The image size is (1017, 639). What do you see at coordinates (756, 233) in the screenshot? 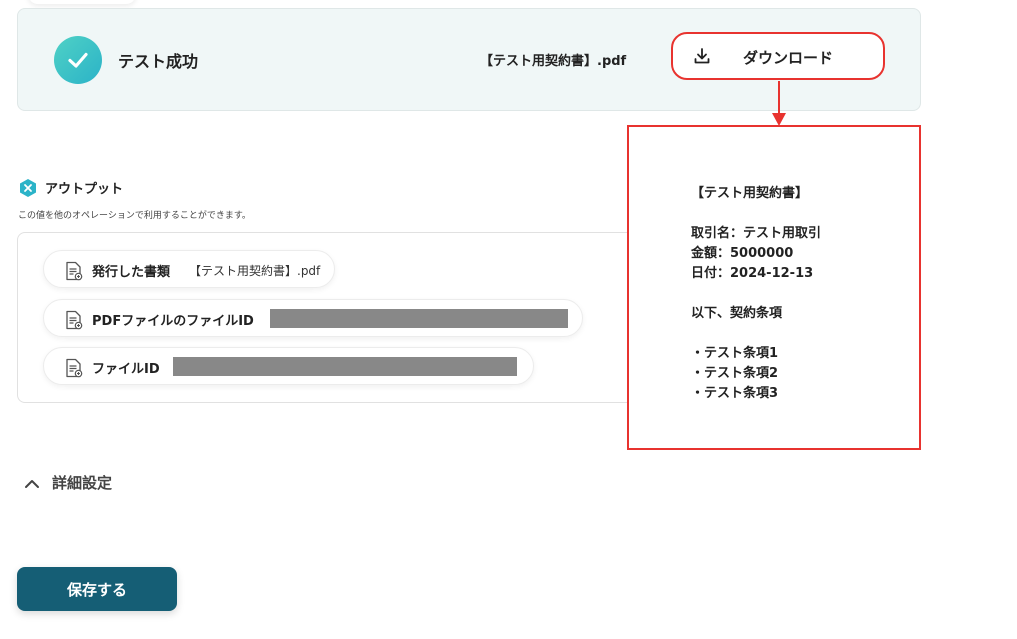
I see `preview-line: 取引名：テスト用取引` at bounding box center [756, 233].